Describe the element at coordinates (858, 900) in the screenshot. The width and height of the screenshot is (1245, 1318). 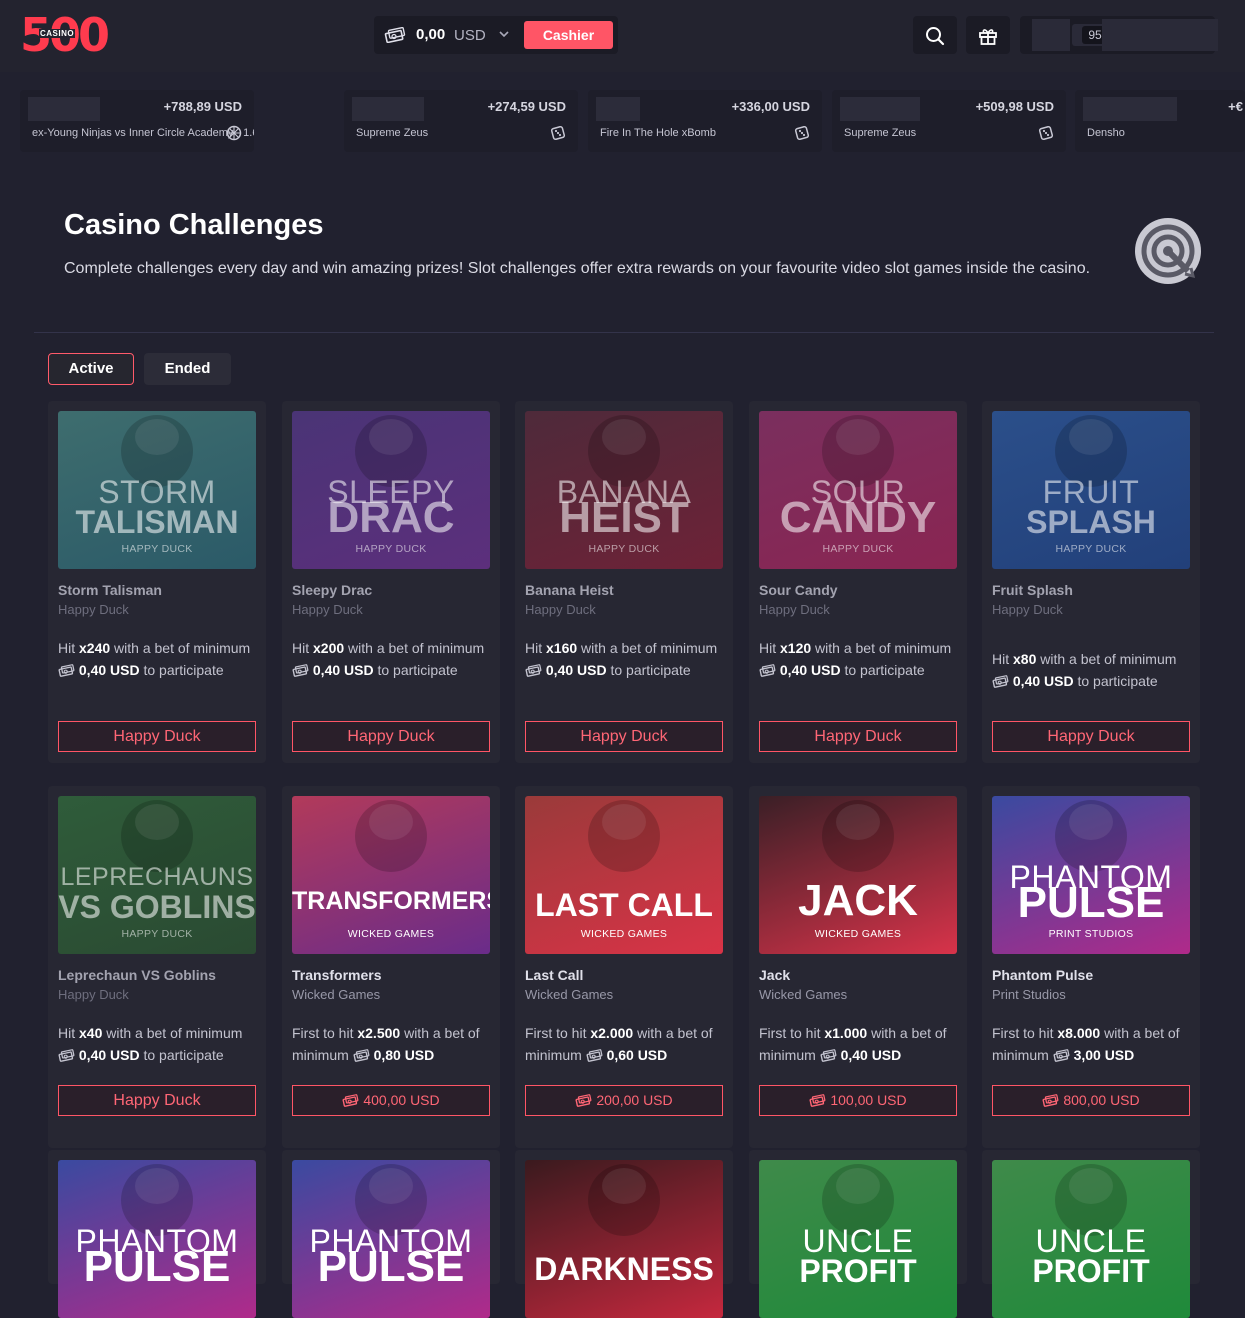
I see `thumb-title-line2: JACK` at that location.